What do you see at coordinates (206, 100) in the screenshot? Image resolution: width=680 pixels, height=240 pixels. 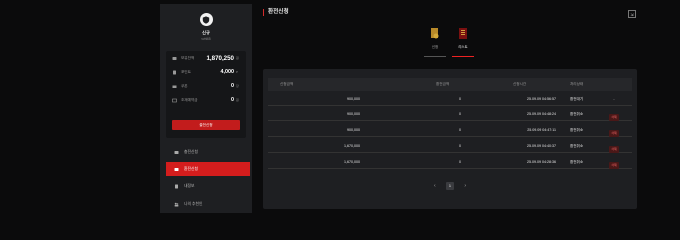 I see `deposit-row: 조재예약금 0 원` at bounding box center [206, 100].